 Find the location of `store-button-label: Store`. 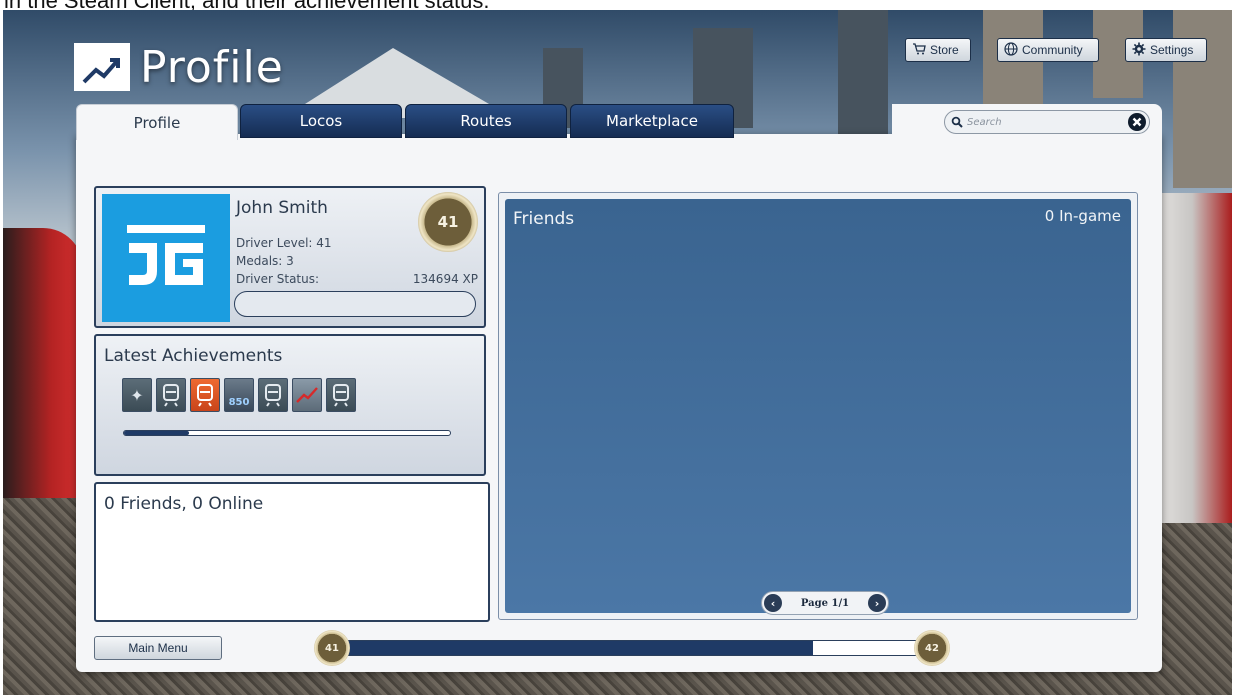

store-button-label: Store is located at coordinates (944, 50).